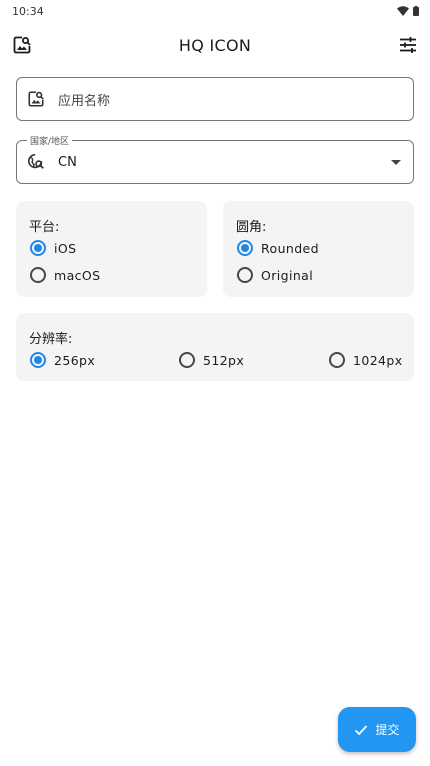  I want to click on platform-option-ios: iOS, so click(53, 248).